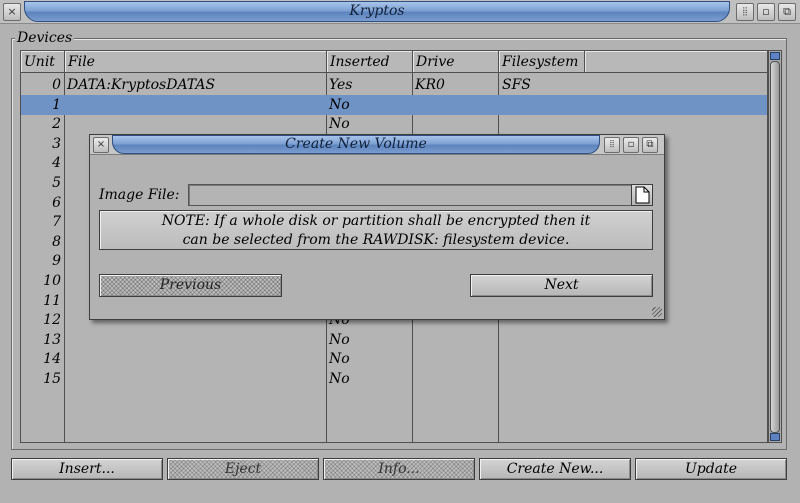  I want to click on device-cell-unit: 14, so click(52, 359).